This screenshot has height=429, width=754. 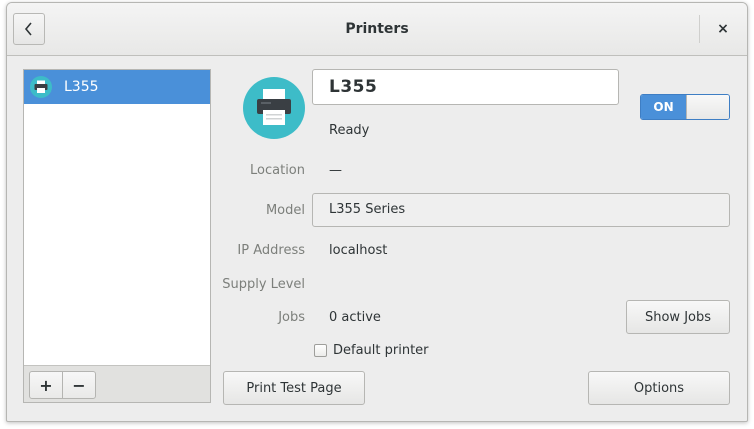 What do you see at coordinates (663, 107) in the screenshot?
I see `switch-on-label: ON` at bounding box center [663, 107].